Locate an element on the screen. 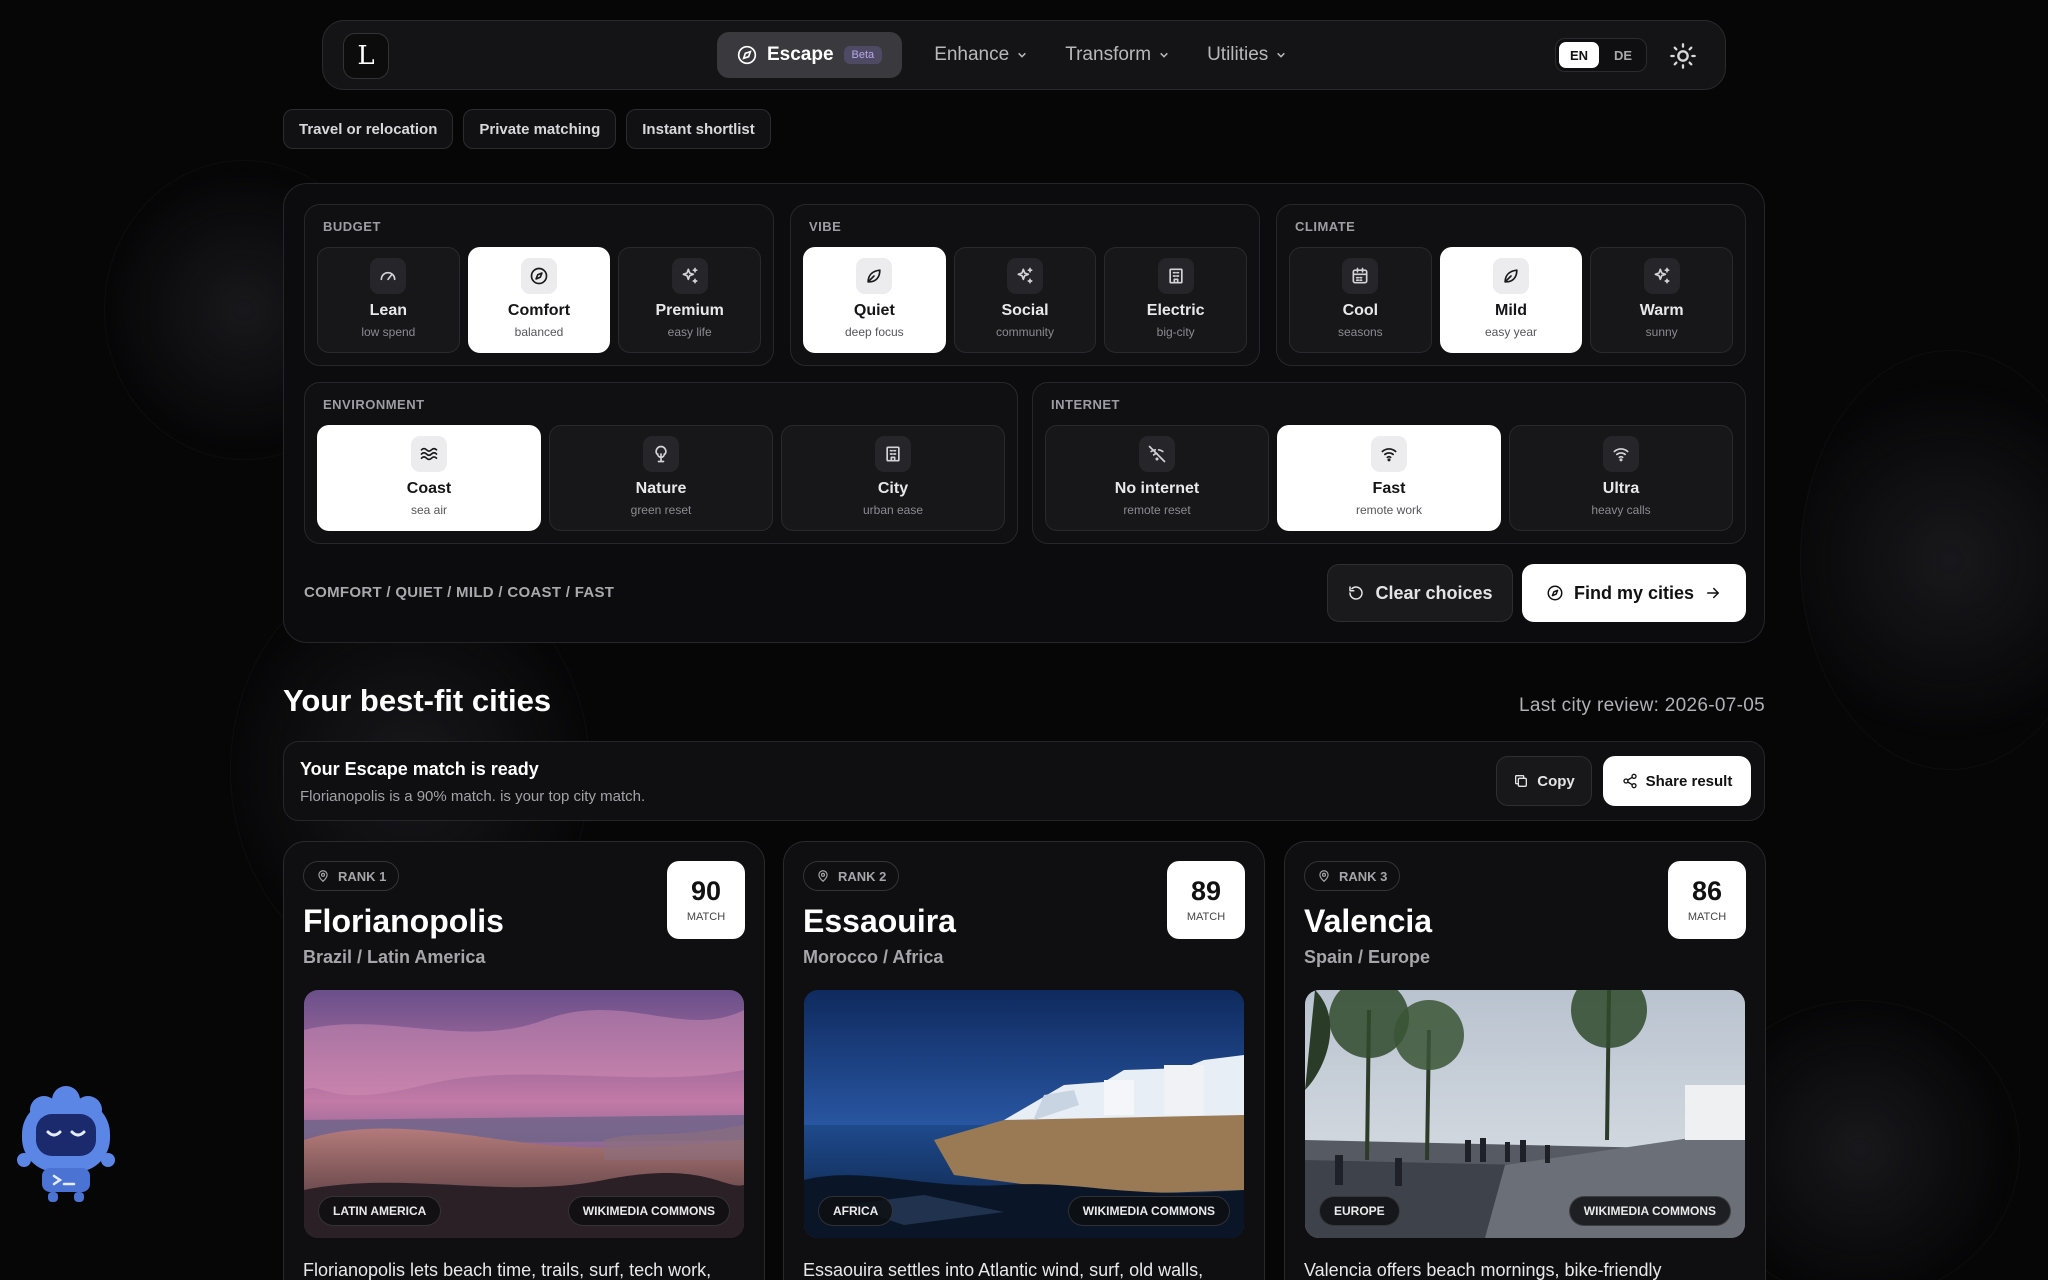  reset-icon is located at coordinates (1356, 593).